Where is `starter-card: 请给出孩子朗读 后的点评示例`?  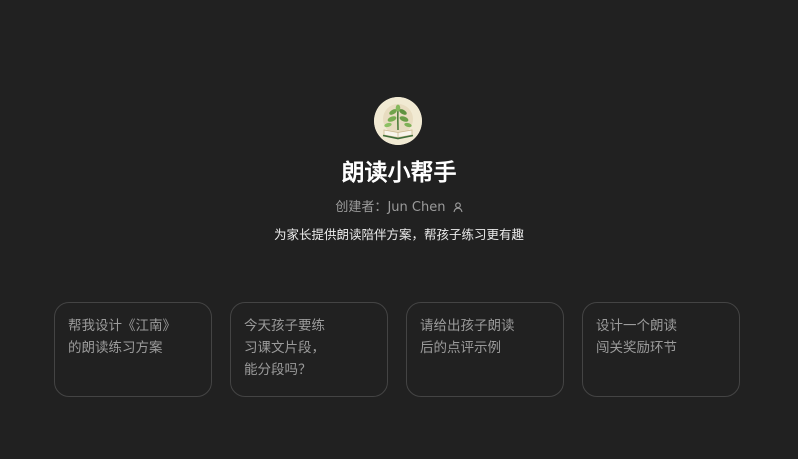
starter-card: 请给出孩子朗读 后的点评示例 is located at coordinates (485, 349).